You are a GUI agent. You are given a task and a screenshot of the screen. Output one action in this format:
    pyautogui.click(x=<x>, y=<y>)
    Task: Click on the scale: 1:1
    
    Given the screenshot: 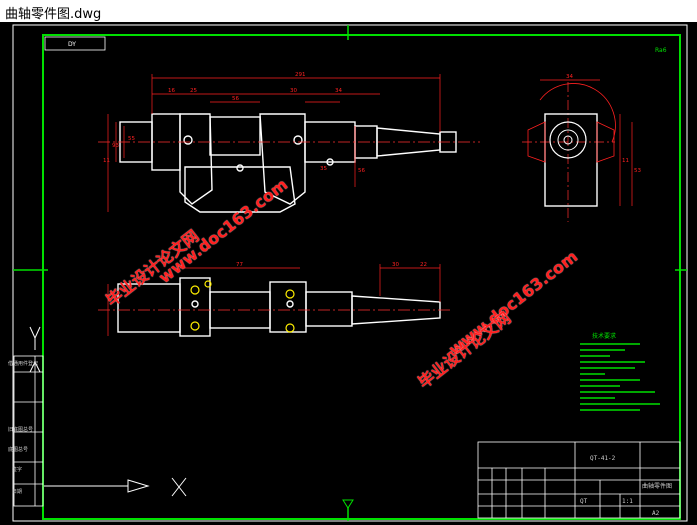 What is the action you would take?
    pyautogui.click(x=627, y=501)
    